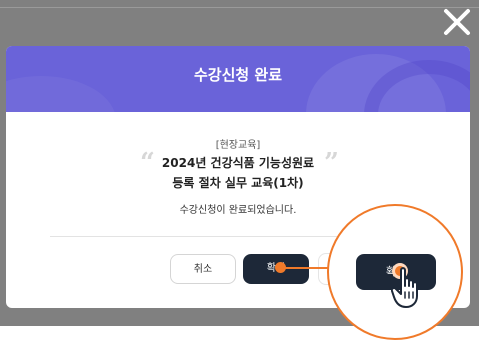 This screenshot has height=342, width=479. What do you see at coordinates (404, 287) in the screenshot?
I see `hand-pointer-icon` at bounding box center [404, 287].